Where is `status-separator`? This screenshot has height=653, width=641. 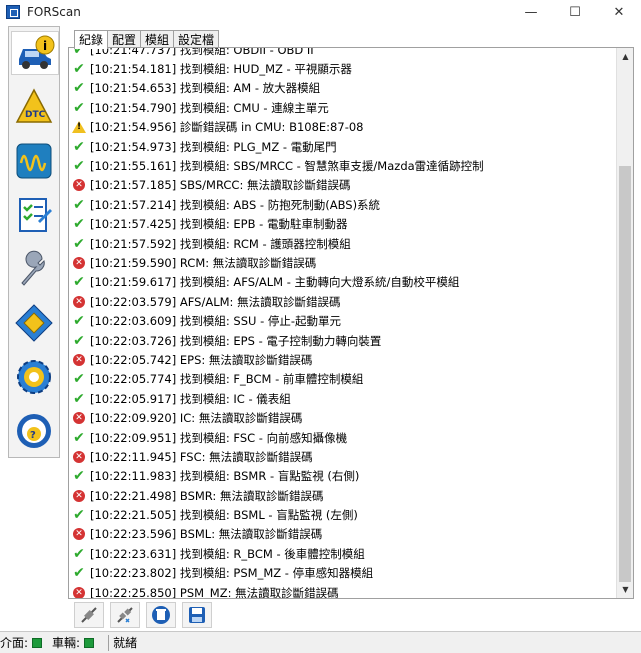
status-separator is located at coordinates (109, 642).